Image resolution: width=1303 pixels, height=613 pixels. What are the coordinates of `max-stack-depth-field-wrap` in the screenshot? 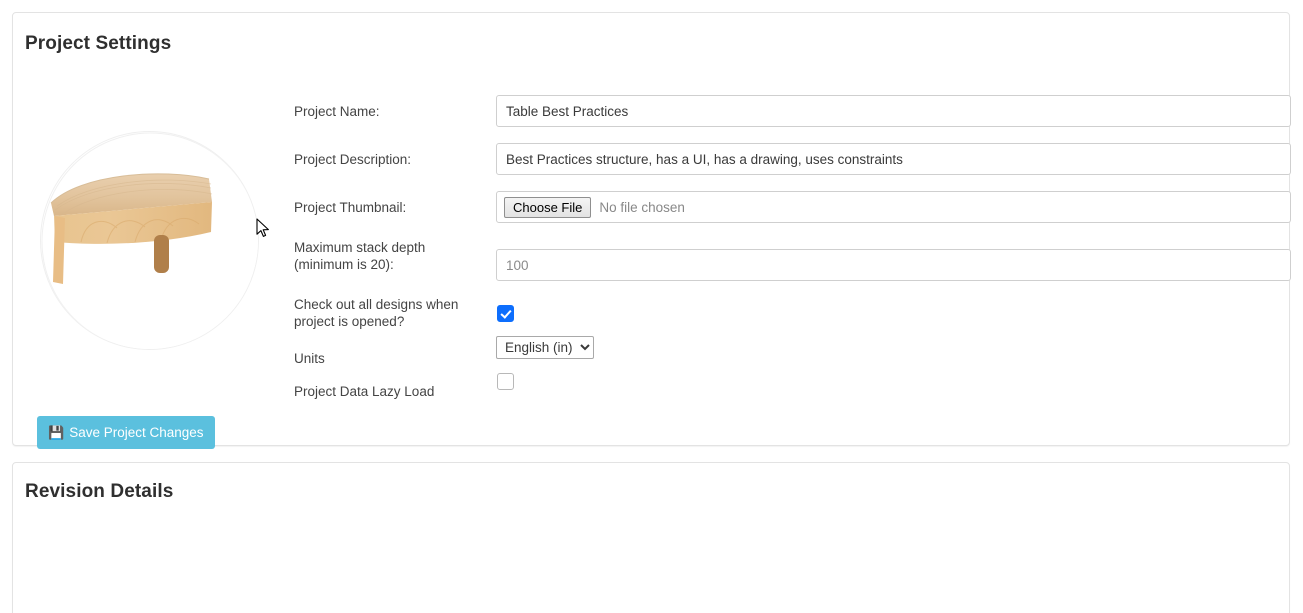 It's located at (893, 265).